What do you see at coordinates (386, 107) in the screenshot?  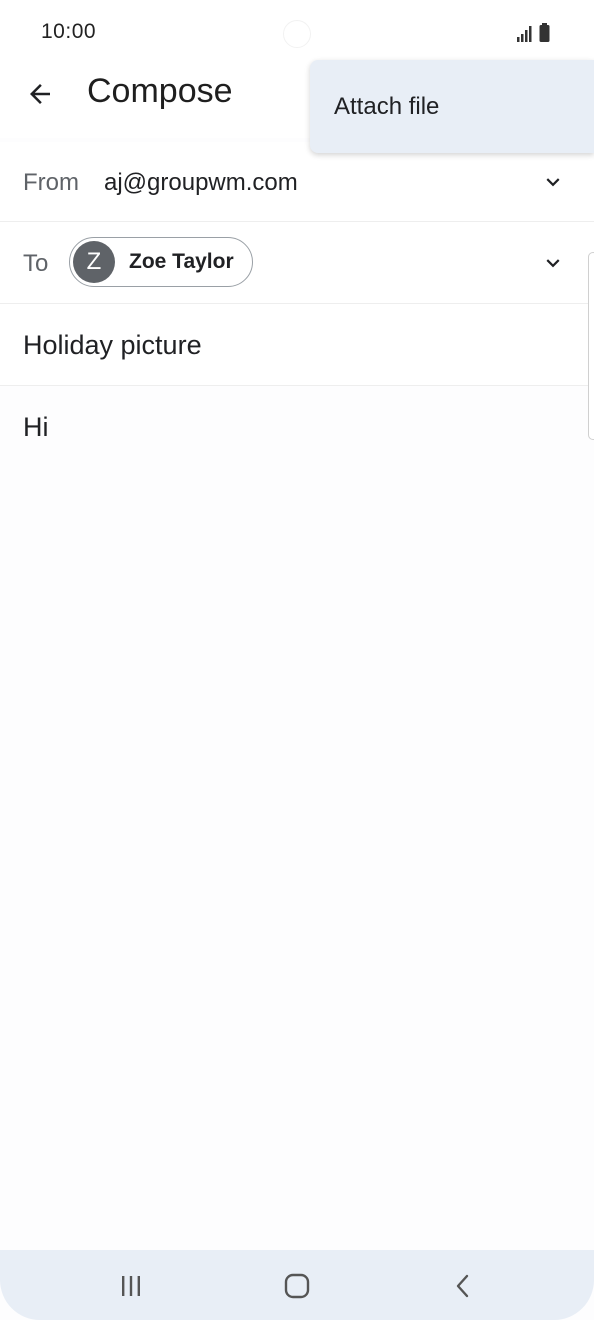 I see `menu-item-attach-file: Attach file` at bounding box center [386, 107].